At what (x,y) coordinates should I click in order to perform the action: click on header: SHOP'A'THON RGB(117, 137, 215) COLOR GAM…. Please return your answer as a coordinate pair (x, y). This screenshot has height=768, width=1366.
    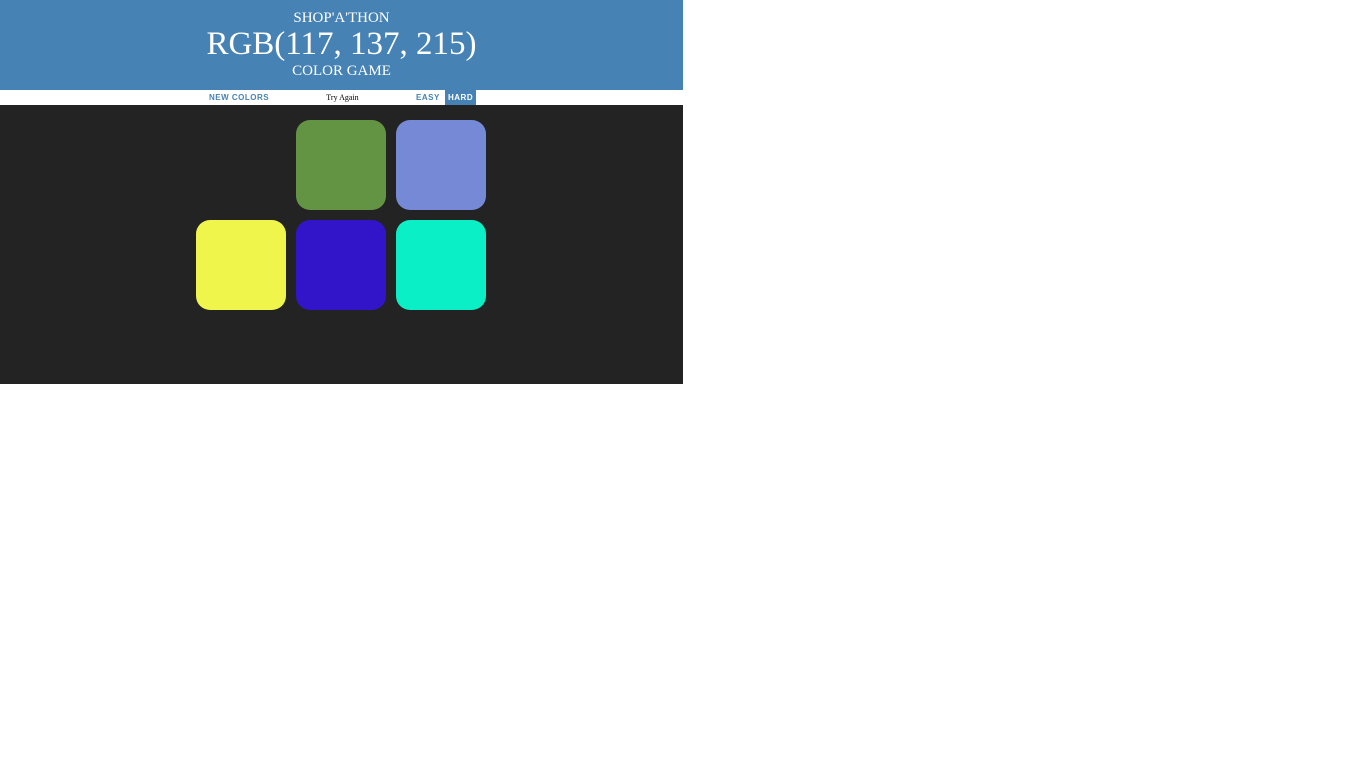
    Looking at the image, I should click on (341, 45).